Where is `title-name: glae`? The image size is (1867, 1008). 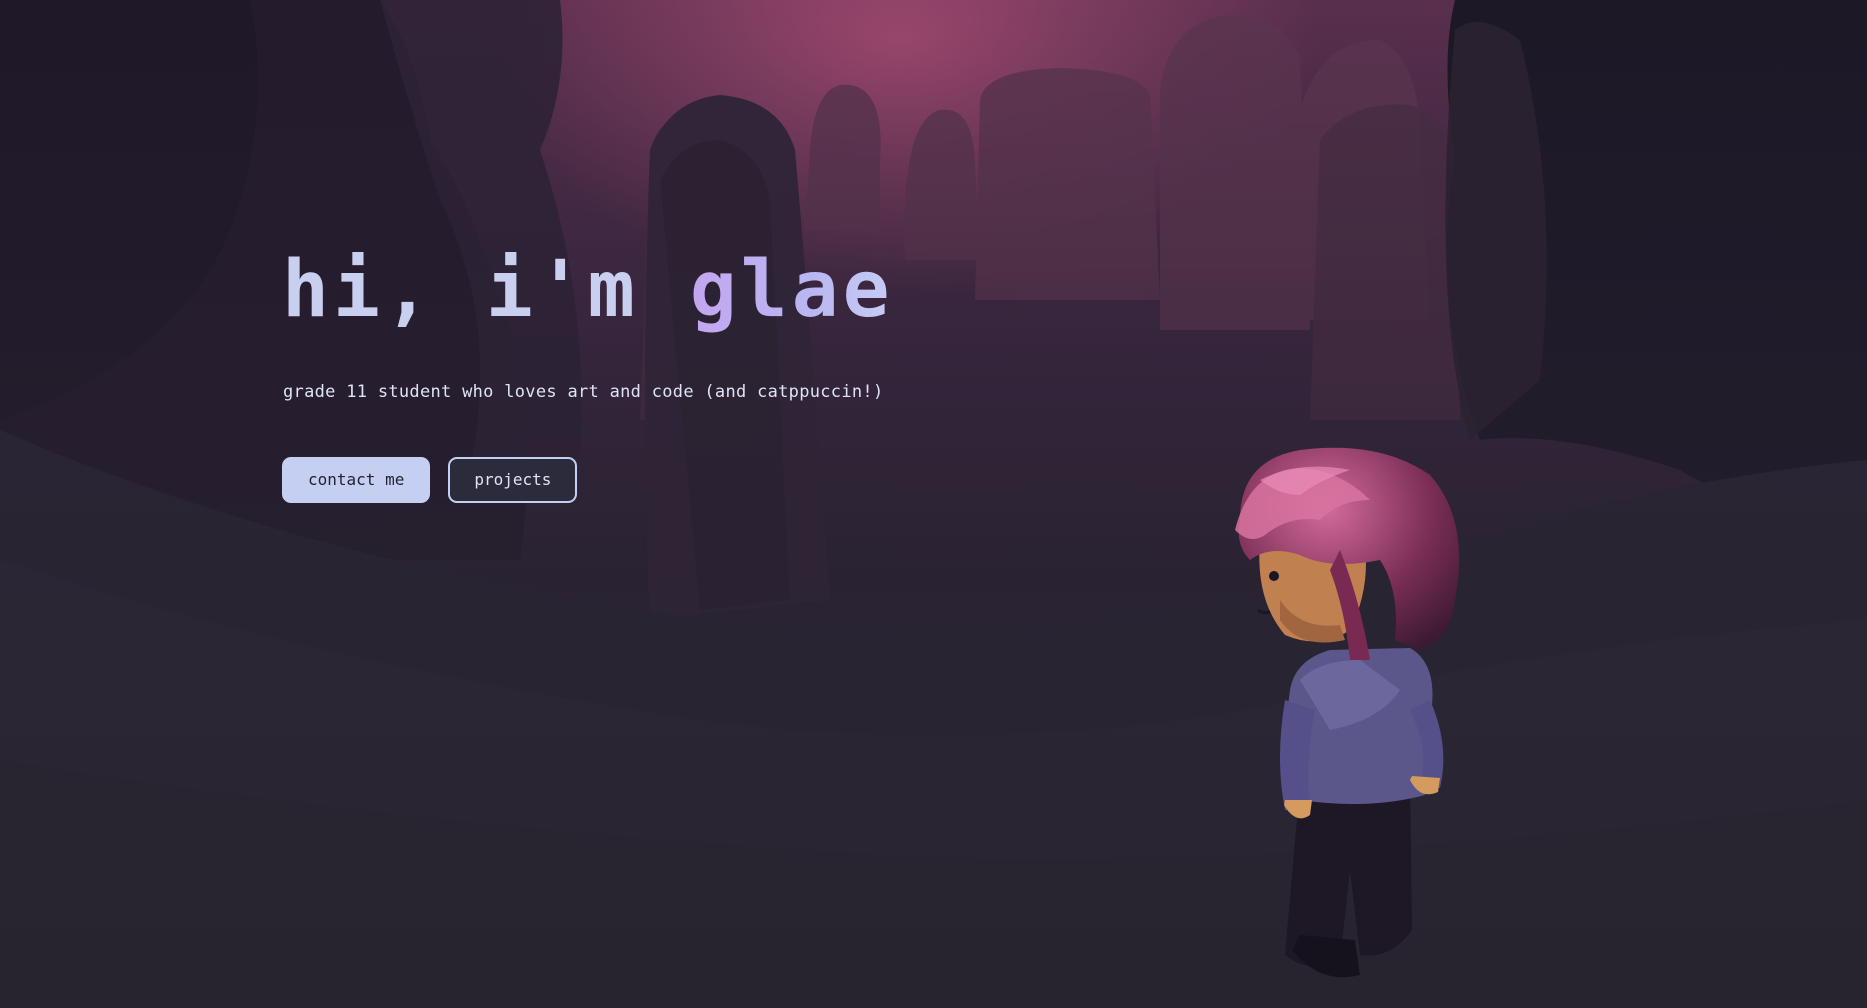 title-name: glae is located at coordinates (791, 290).